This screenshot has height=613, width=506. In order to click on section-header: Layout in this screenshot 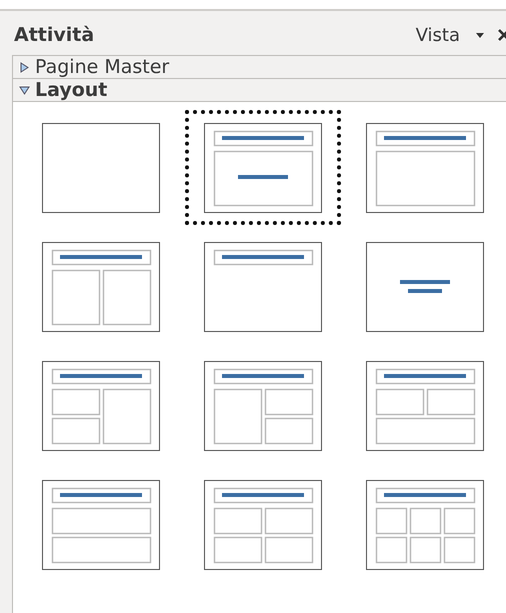, I will do `click(259, 90)`.